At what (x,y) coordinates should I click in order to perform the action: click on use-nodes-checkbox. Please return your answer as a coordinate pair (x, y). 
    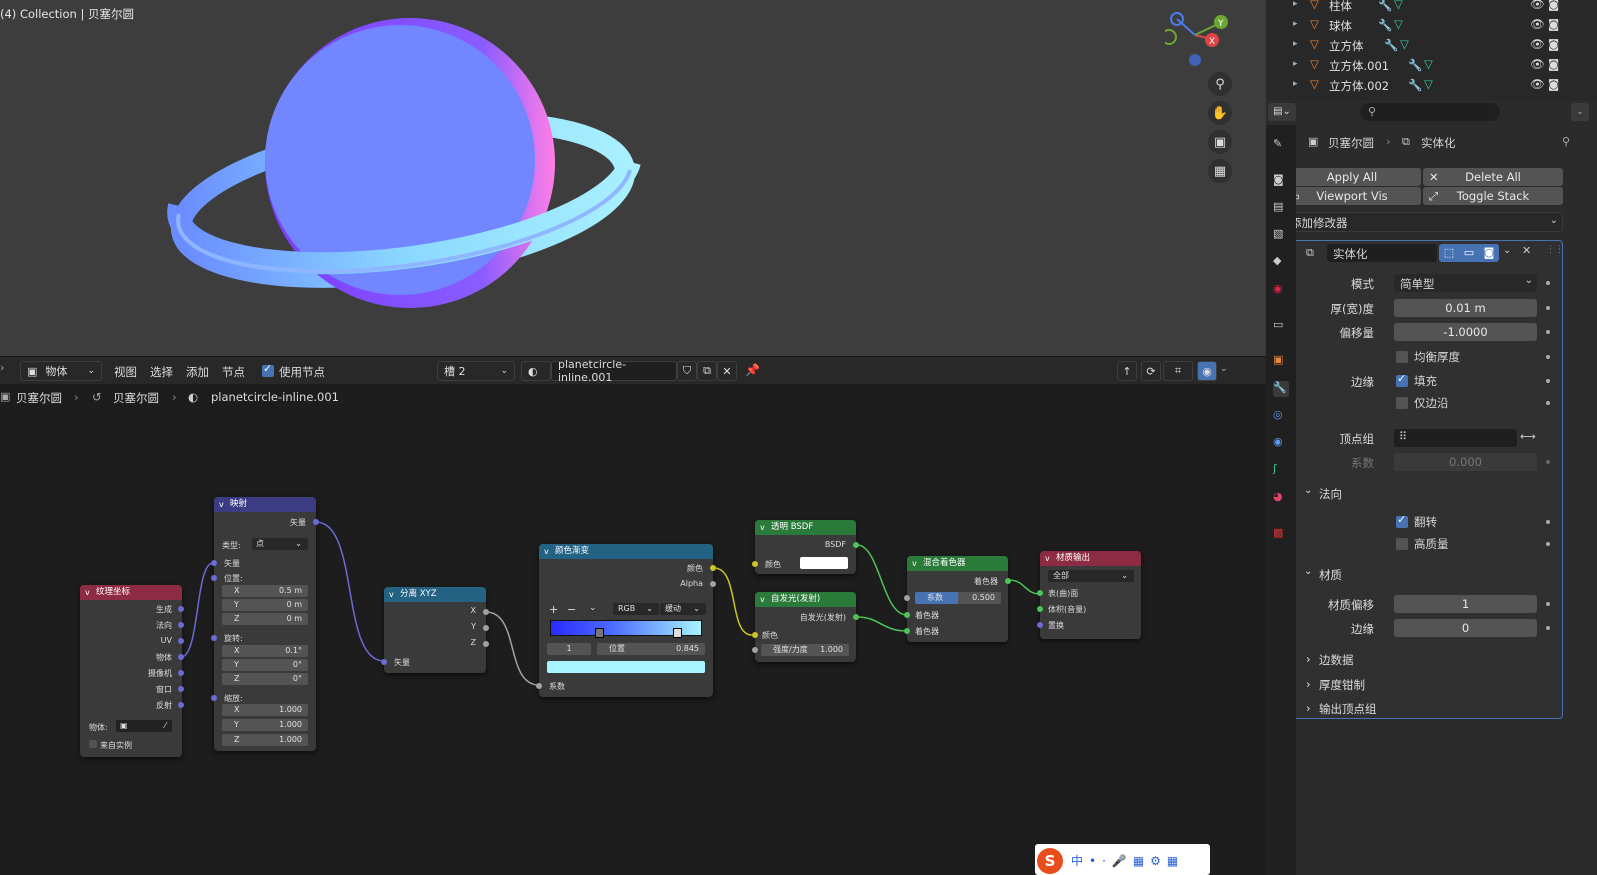
    Looking at the image, I should click on (268, 369).